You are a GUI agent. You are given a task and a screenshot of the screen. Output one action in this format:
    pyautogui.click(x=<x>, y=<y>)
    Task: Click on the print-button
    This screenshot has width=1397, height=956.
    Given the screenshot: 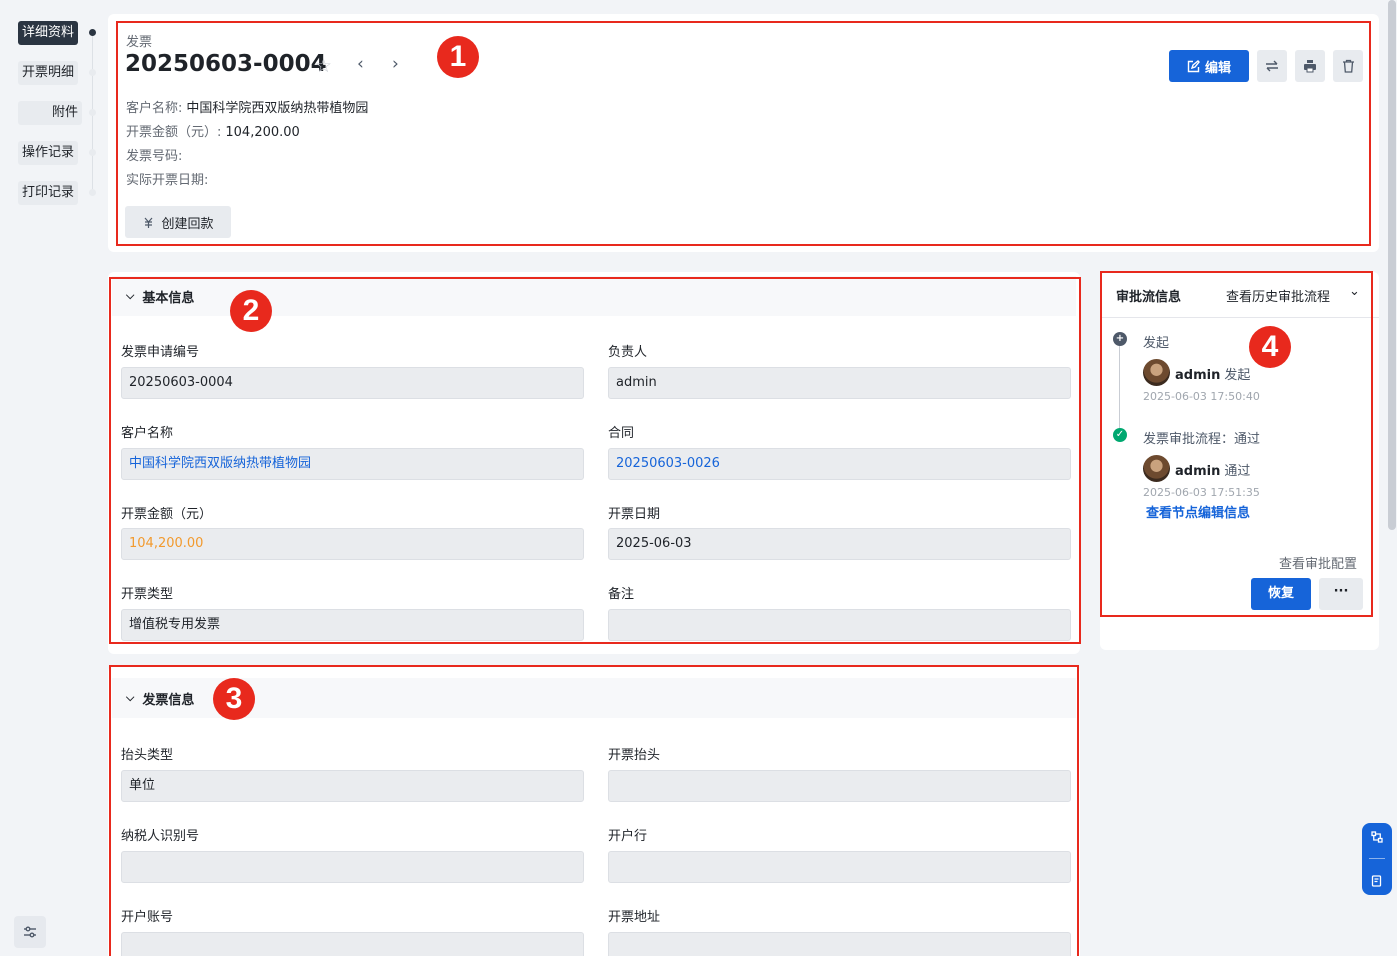 What is the action you would take?
    pyautogui.click(x=1310, y=66)
    